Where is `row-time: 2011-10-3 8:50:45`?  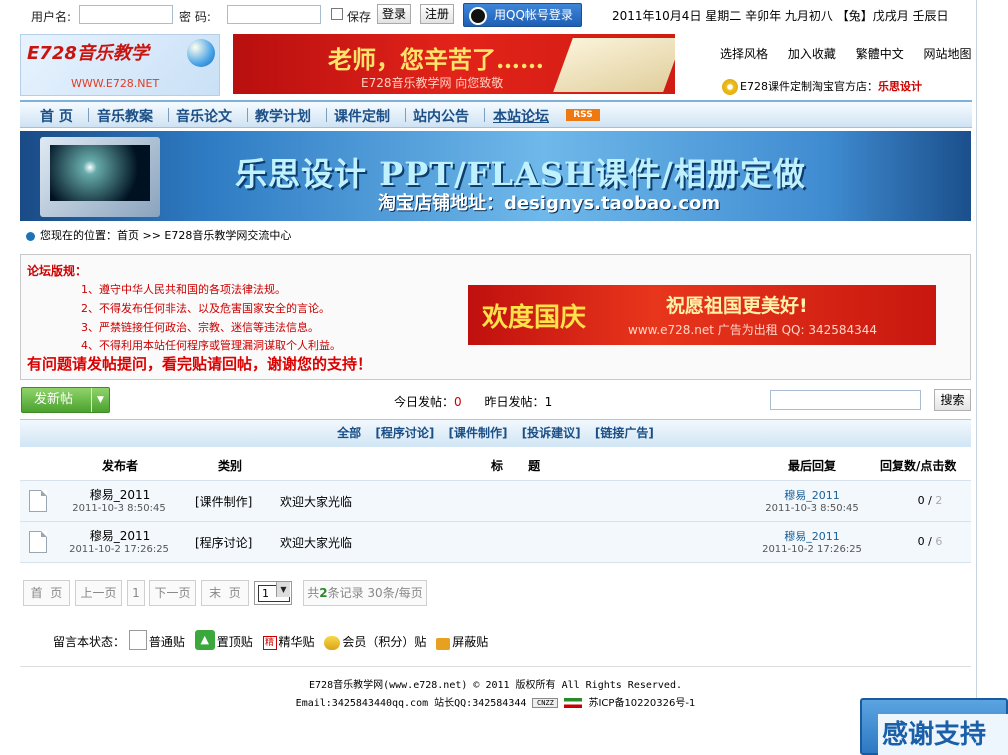 row-time: 2011-10-3 8:50:45 is located at coordinates (119, 508).